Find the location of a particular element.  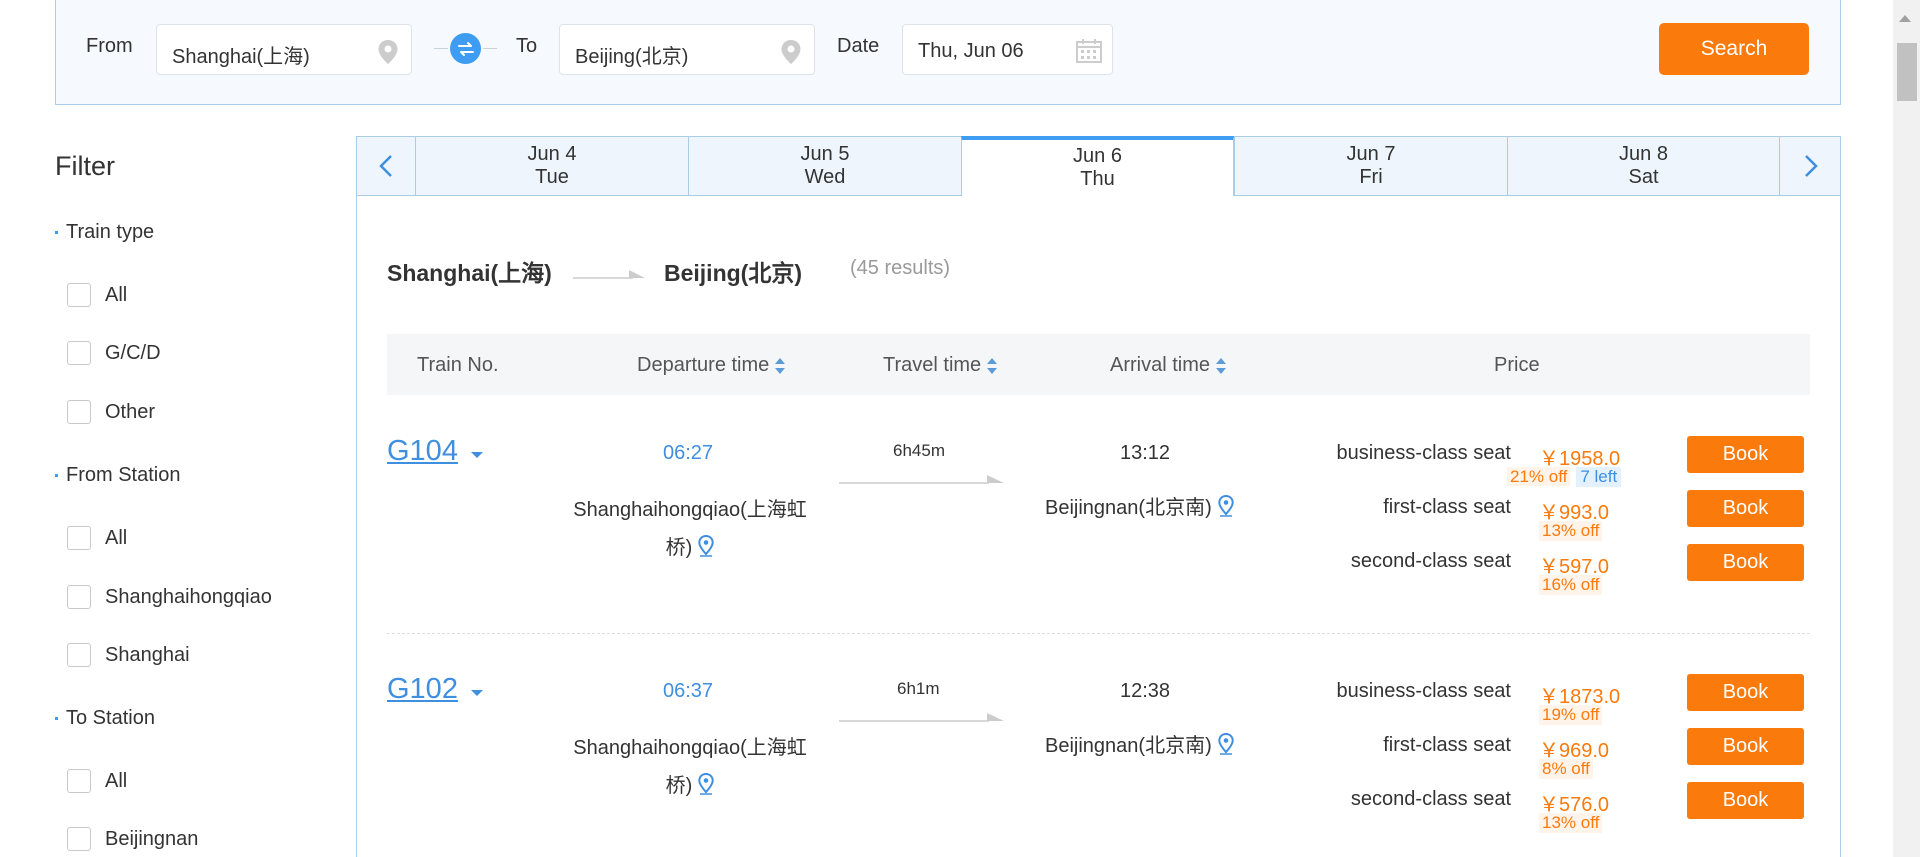

seat-option-first: first-class seat ￥993.0 13% off Book is located at coordinates (1522, 520).